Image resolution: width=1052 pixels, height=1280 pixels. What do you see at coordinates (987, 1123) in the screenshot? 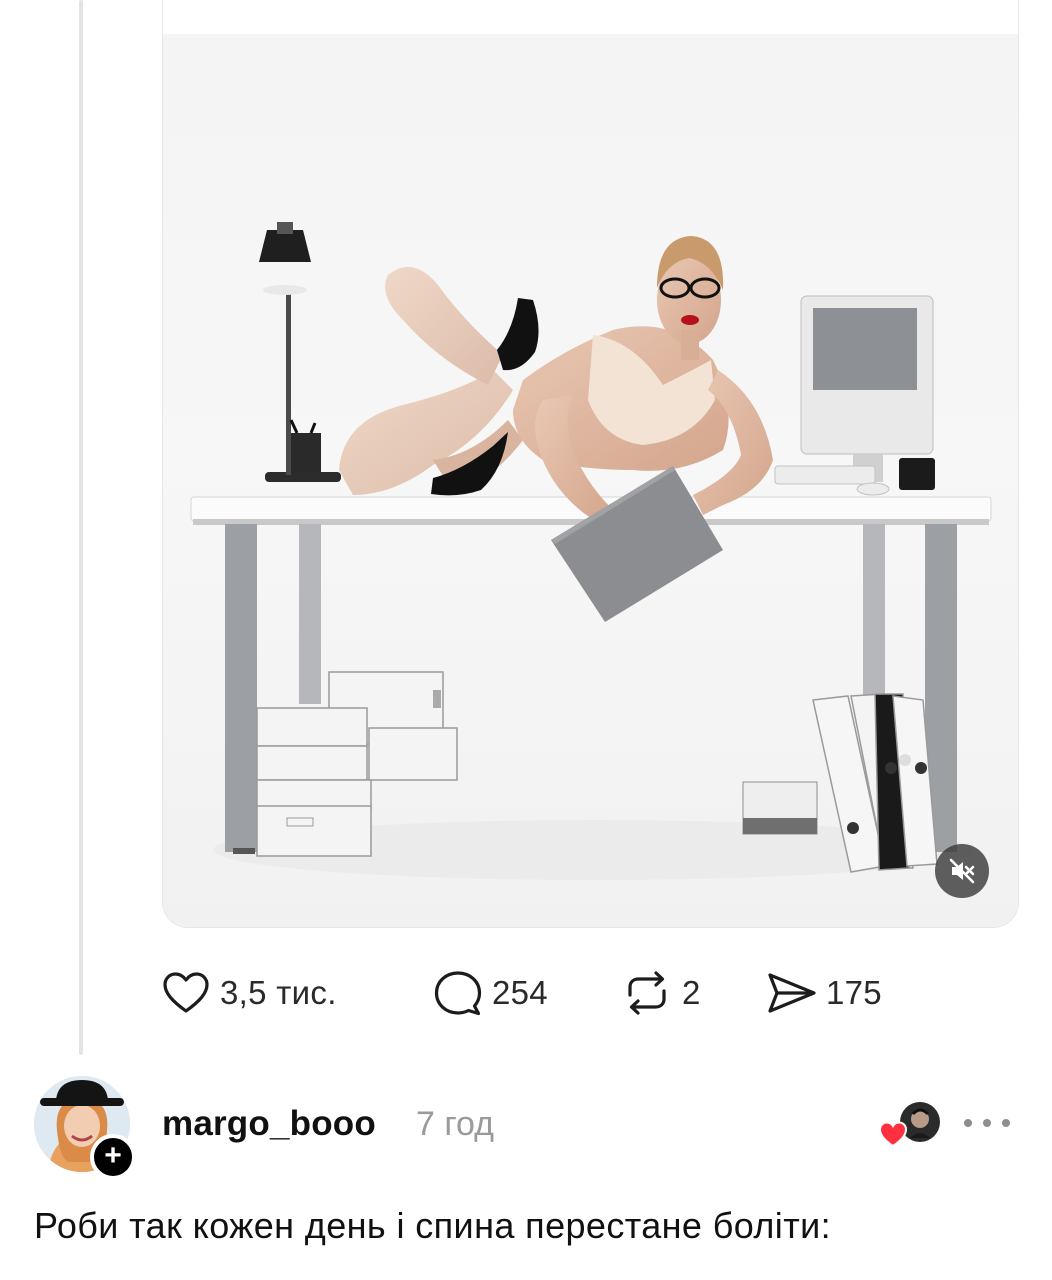
I see `more-options-button` at bounding box center [987, 1123].